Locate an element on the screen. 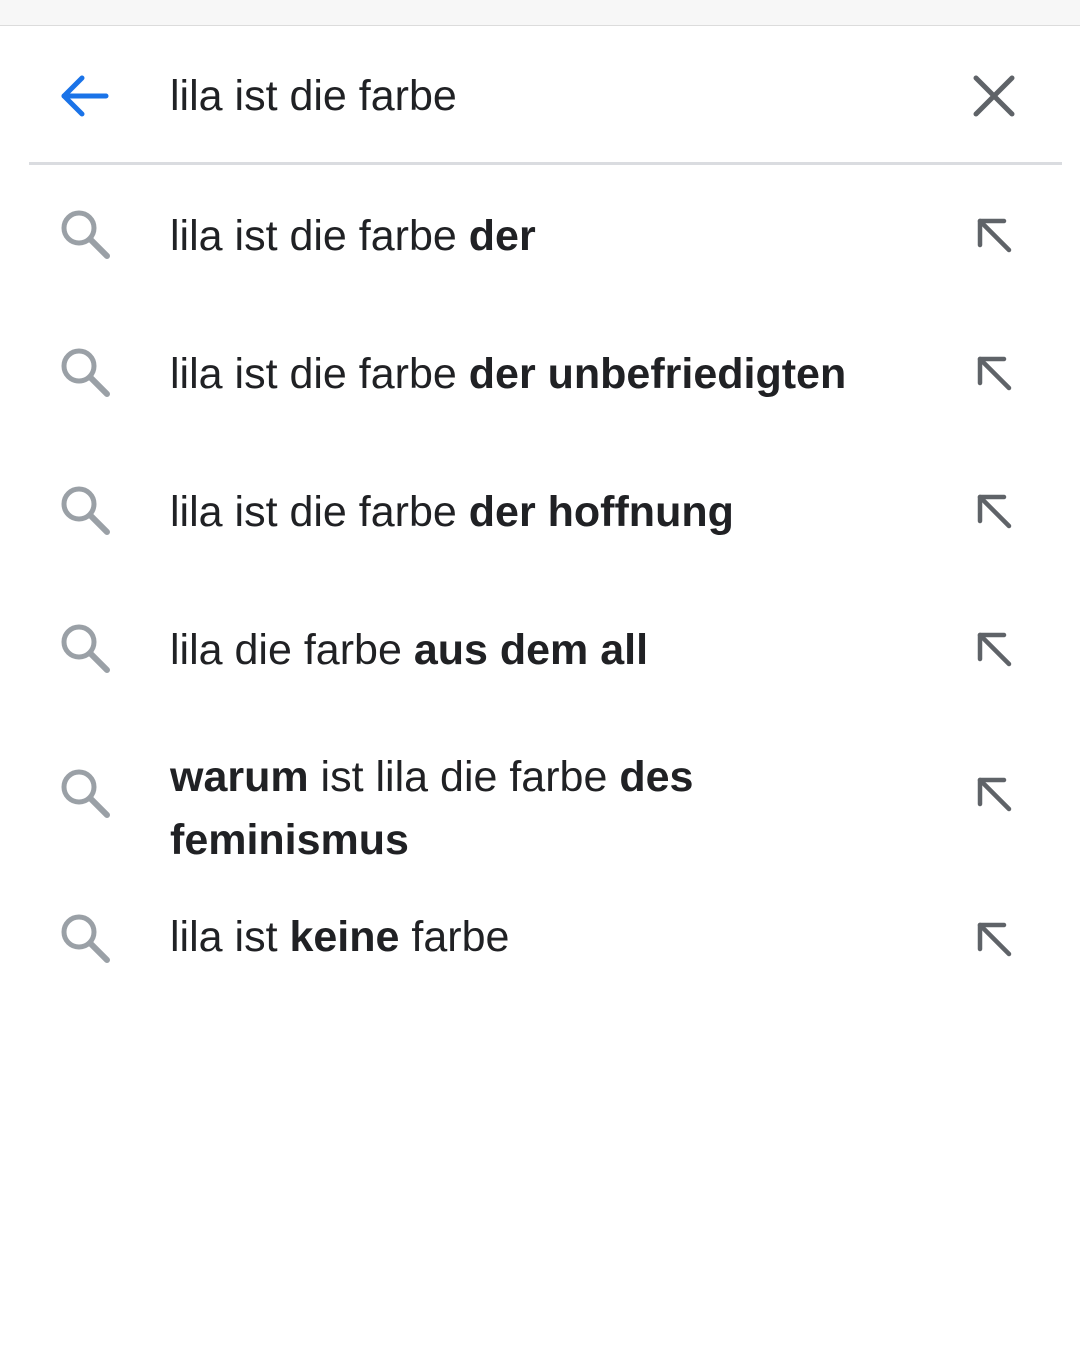  search-bar is located at coordinates (540, 94).